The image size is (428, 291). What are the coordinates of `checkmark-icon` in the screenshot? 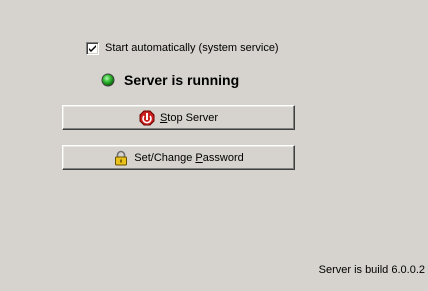 It's located at (92, 48).